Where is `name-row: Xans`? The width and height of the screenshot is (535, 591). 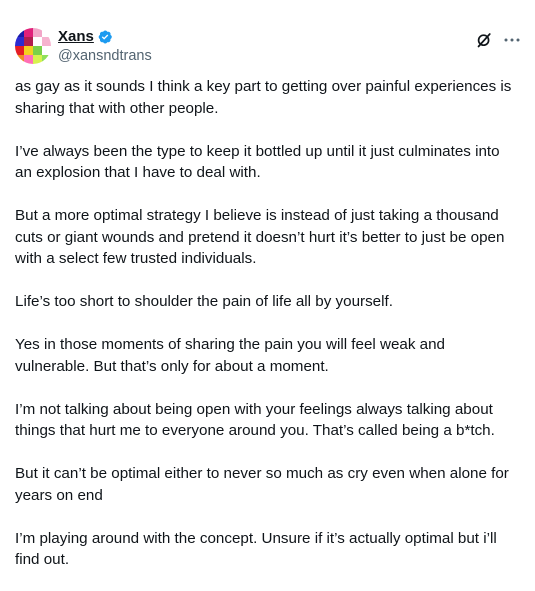 name-row: Xans is located at coordinates (105, 37).